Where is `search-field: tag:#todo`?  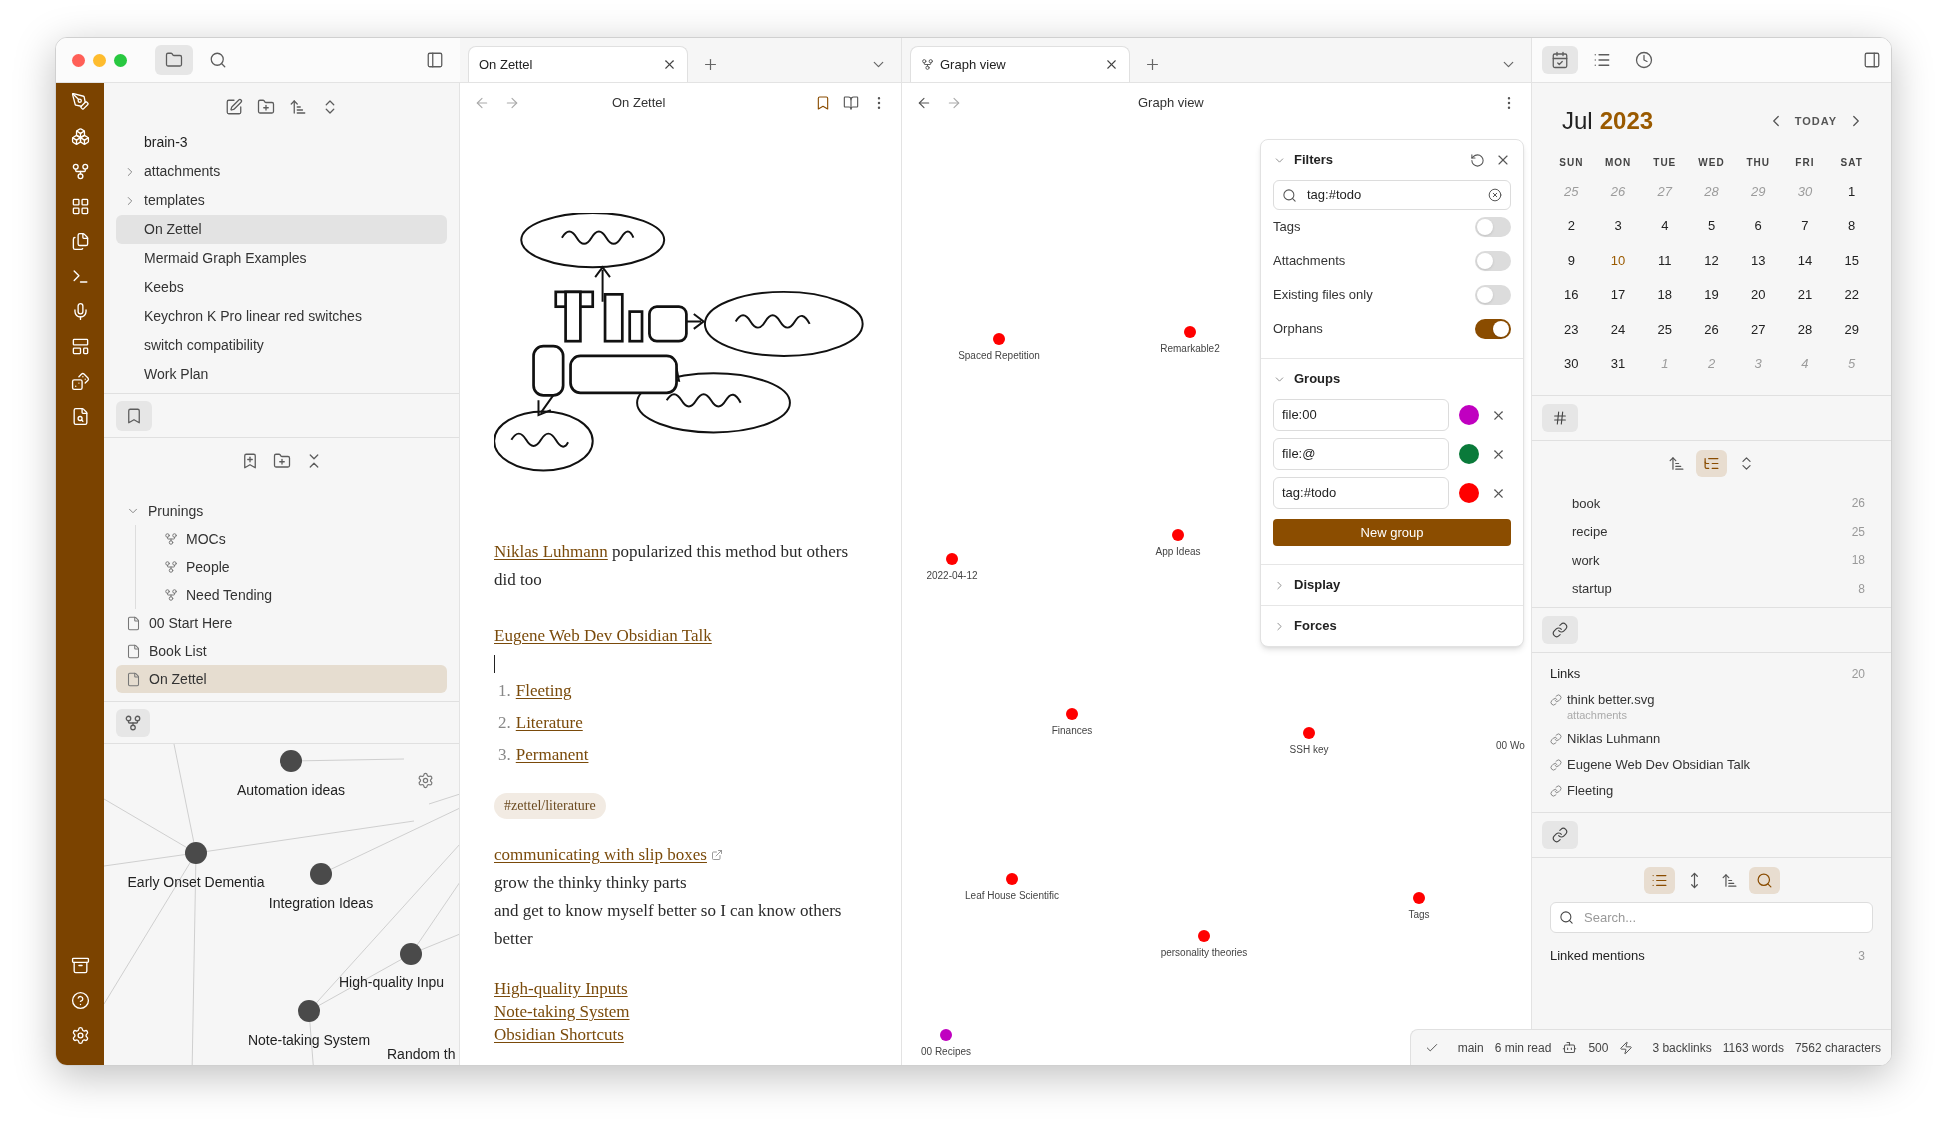 search-field: tag:#todo is located at coordinates (1392, 195).